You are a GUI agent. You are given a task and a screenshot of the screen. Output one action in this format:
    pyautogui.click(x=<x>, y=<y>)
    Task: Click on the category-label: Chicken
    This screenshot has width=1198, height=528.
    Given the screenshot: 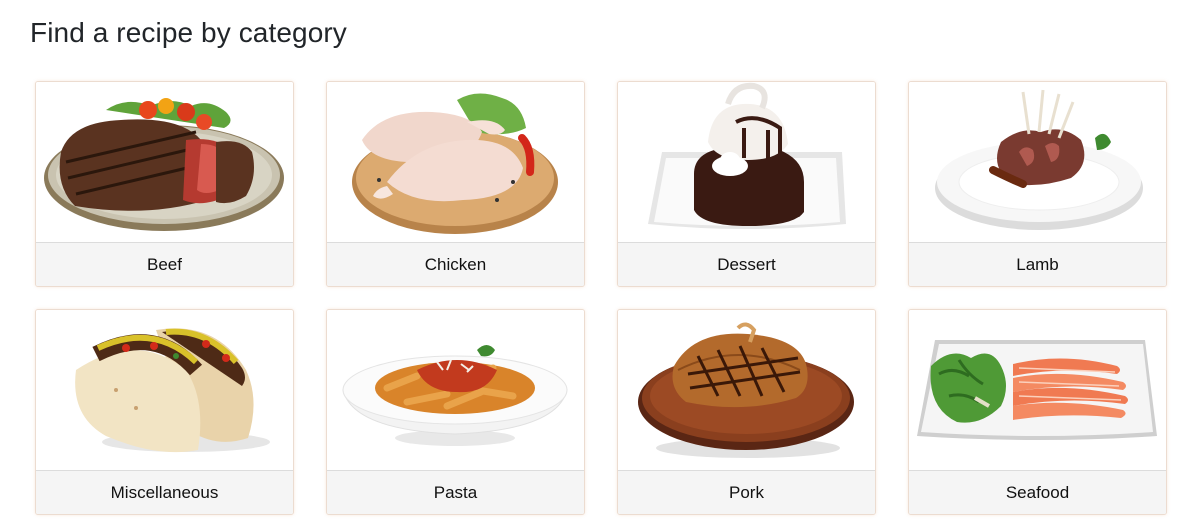 What is the action you would take?
    pyautogui.click(x=455, y=265)
    